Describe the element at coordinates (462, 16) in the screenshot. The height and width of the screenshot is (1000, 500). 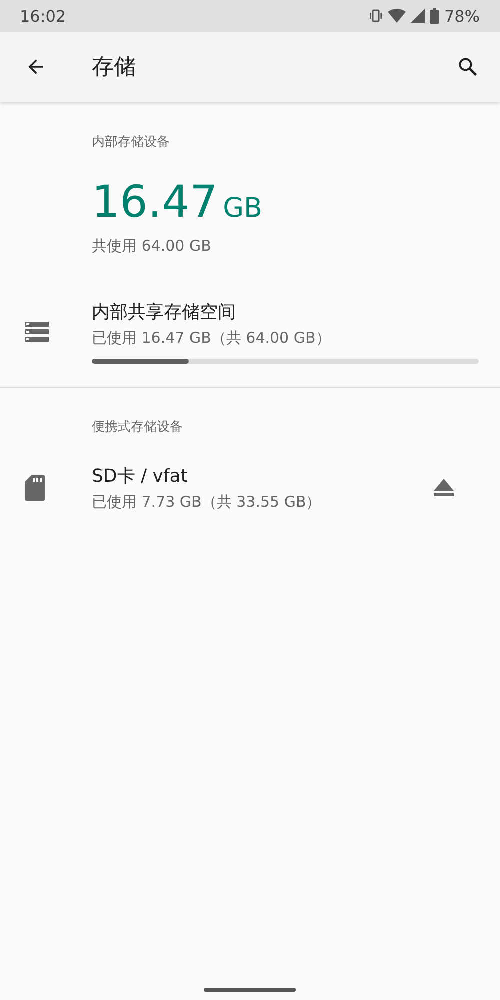
I see `battery-percent: 78%` at that location.